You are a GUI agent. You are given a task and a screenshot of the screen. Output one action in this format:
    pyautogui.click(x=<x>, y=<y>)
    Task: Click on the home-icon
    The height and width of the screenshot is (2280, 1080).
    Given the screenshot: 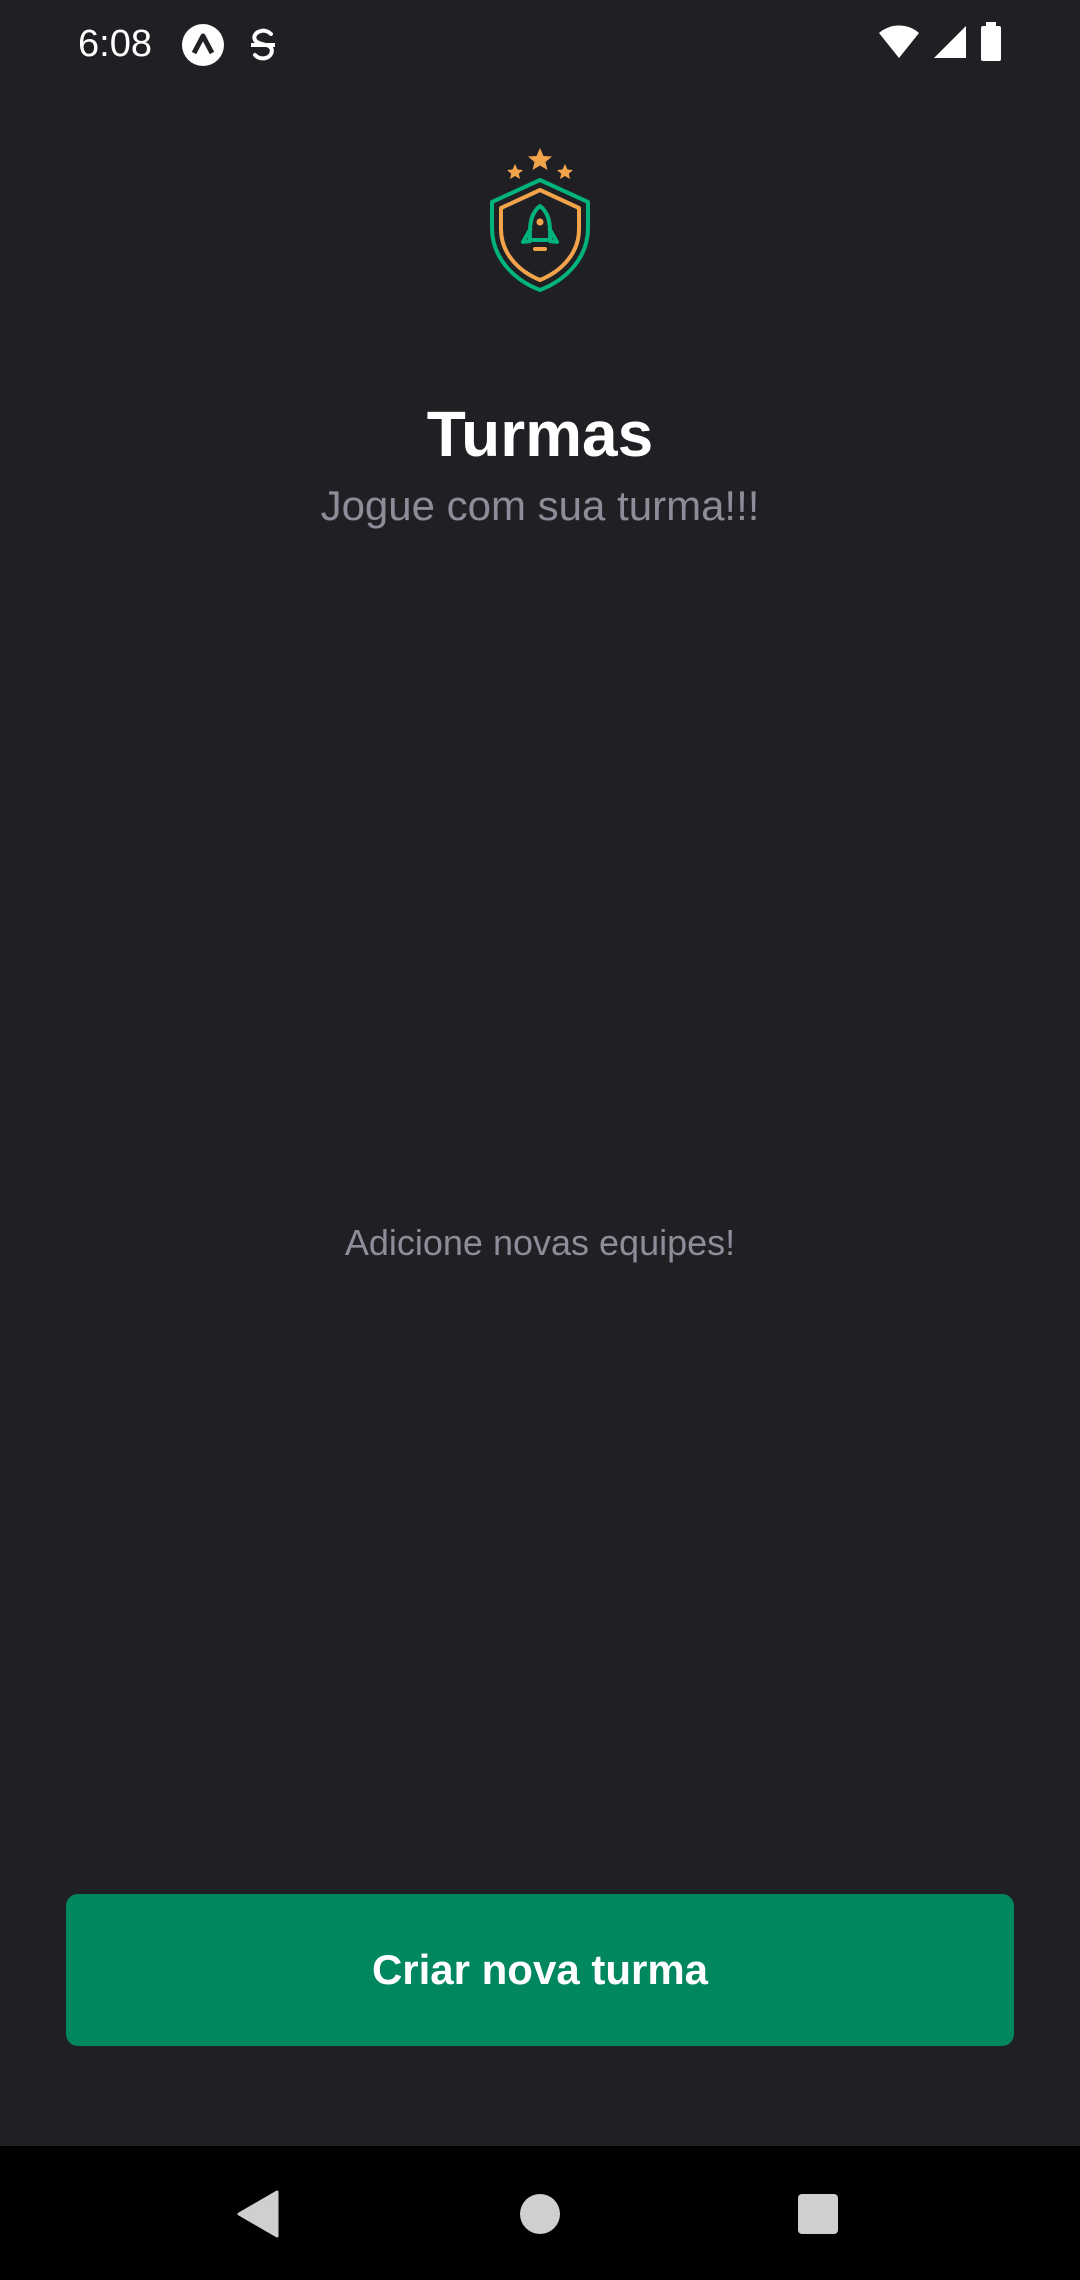 What is the action you would take?
    pyautogui.click(x=540, y=2214)
    